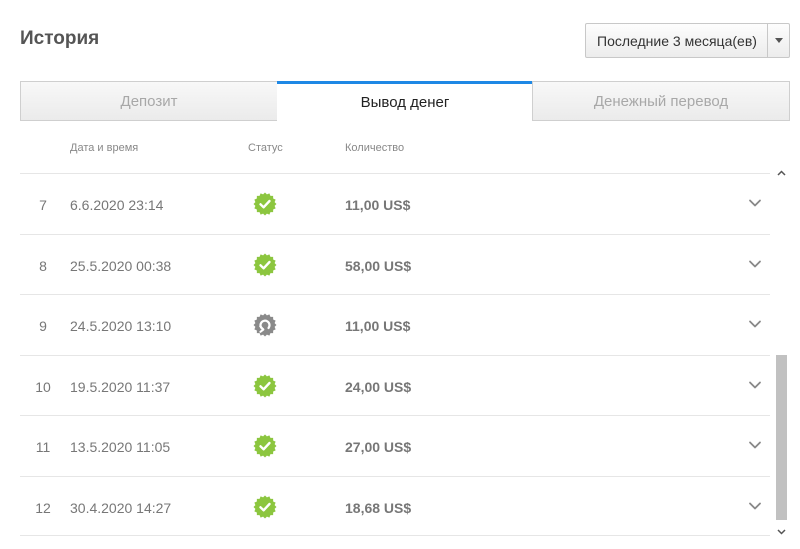 The image size is (800, 549). I want to click on tabs: Депозит Вывод денег Денежный перевод, so click(405, 101).